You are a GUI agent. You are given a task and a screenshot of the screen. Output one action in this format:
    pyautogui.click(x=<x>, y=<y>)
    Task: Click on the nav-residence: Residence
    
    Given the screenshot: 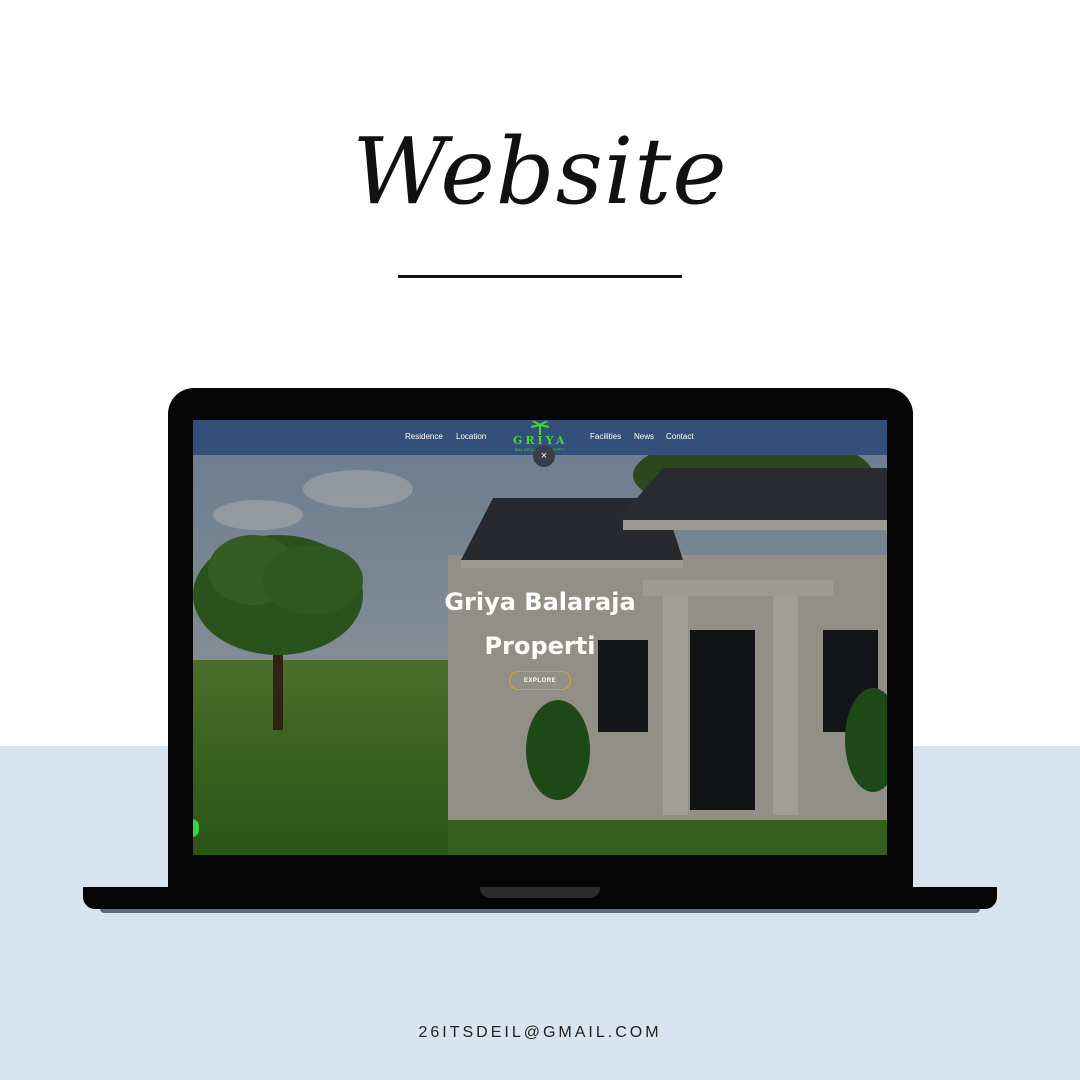 What is the action you would take?
    pyautogui.click(x=424, y=436)
    